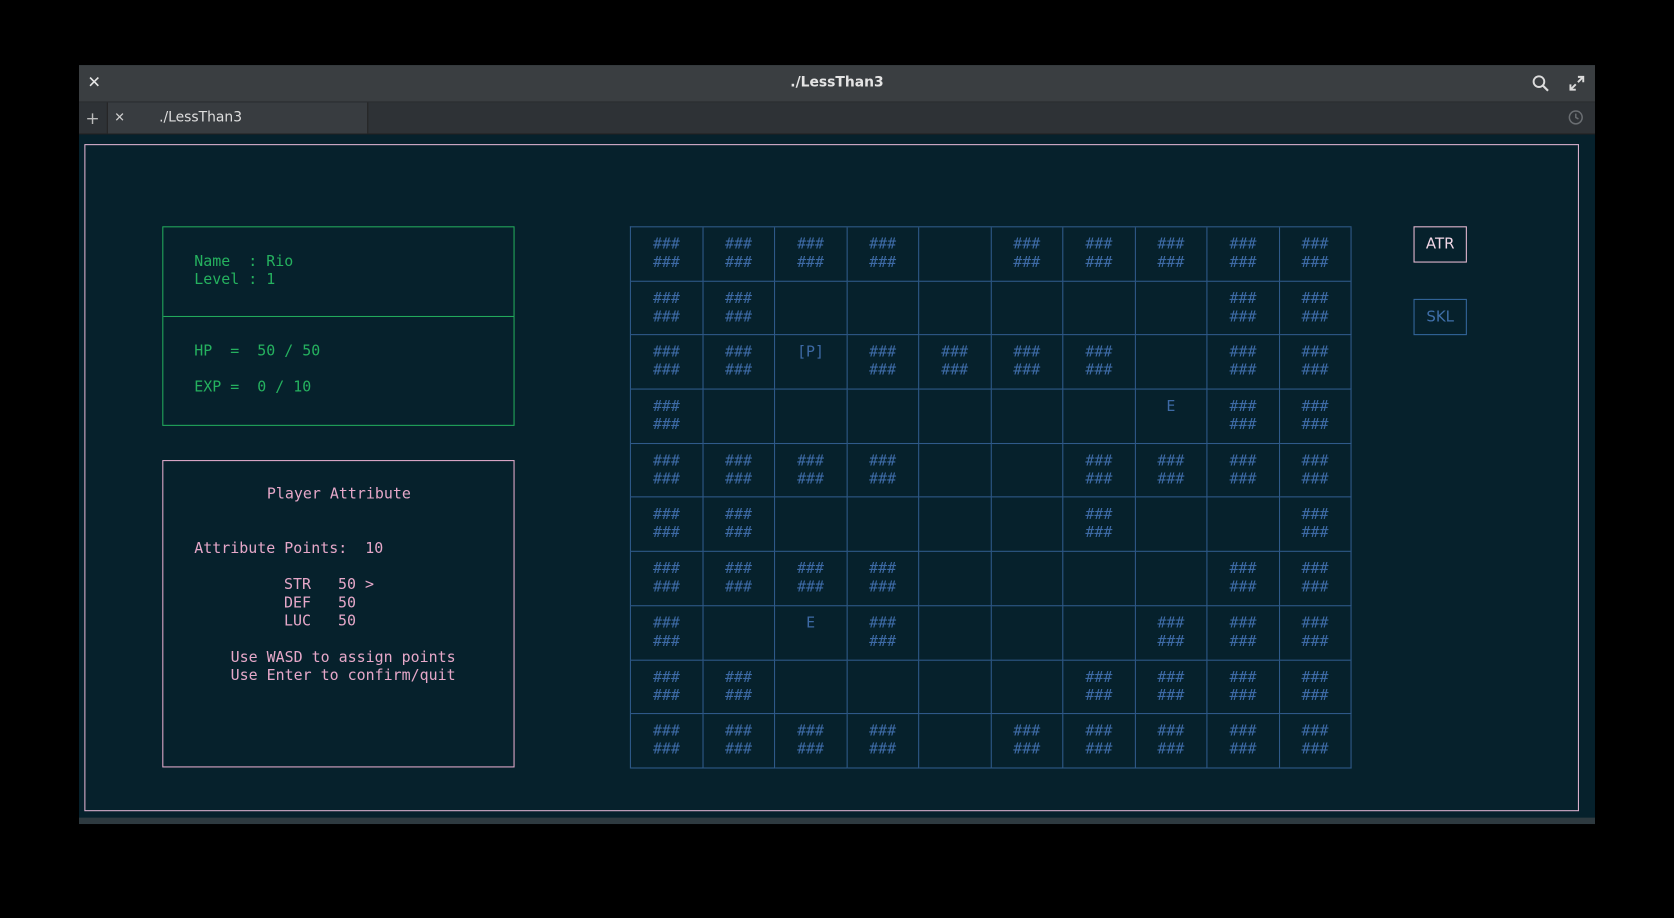 Image resolution: width=1674 pixels, height=918 pixels. I want to click on attribute-str: STR 50 >, so click(329, 585).